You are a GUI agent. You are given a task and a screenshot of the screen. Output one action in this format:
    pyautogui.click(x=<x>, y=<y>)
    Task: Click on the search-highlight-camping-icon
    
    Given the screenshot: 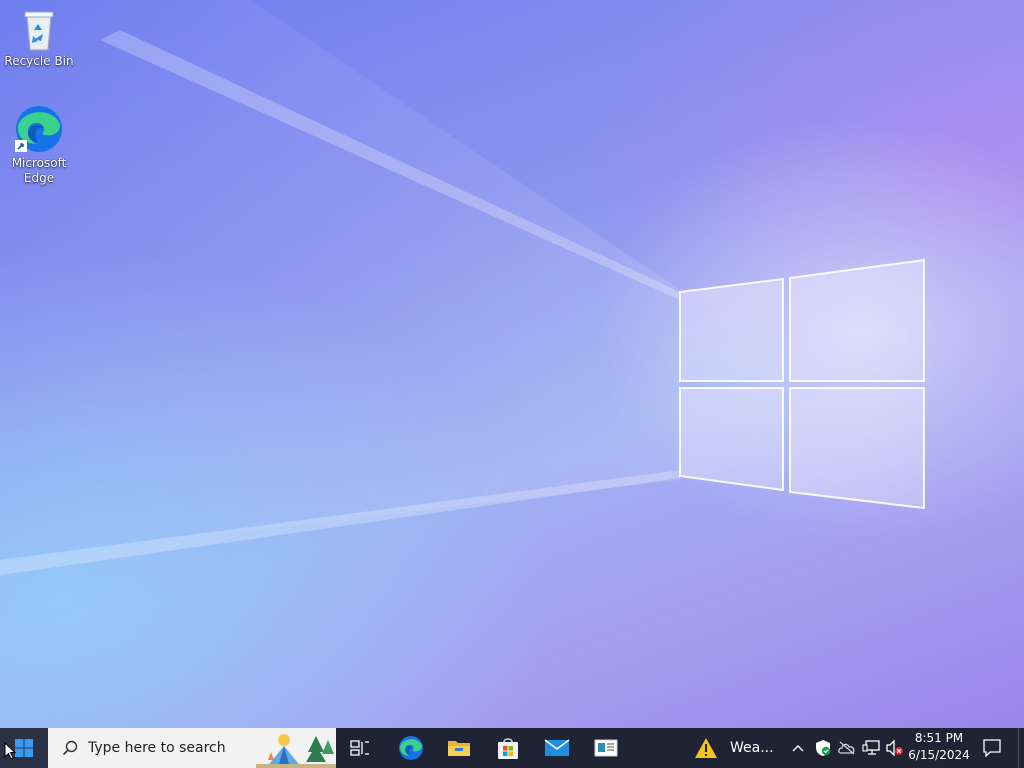 What is the action you would take?
    pyautogui.click(x=296, y=751)
    